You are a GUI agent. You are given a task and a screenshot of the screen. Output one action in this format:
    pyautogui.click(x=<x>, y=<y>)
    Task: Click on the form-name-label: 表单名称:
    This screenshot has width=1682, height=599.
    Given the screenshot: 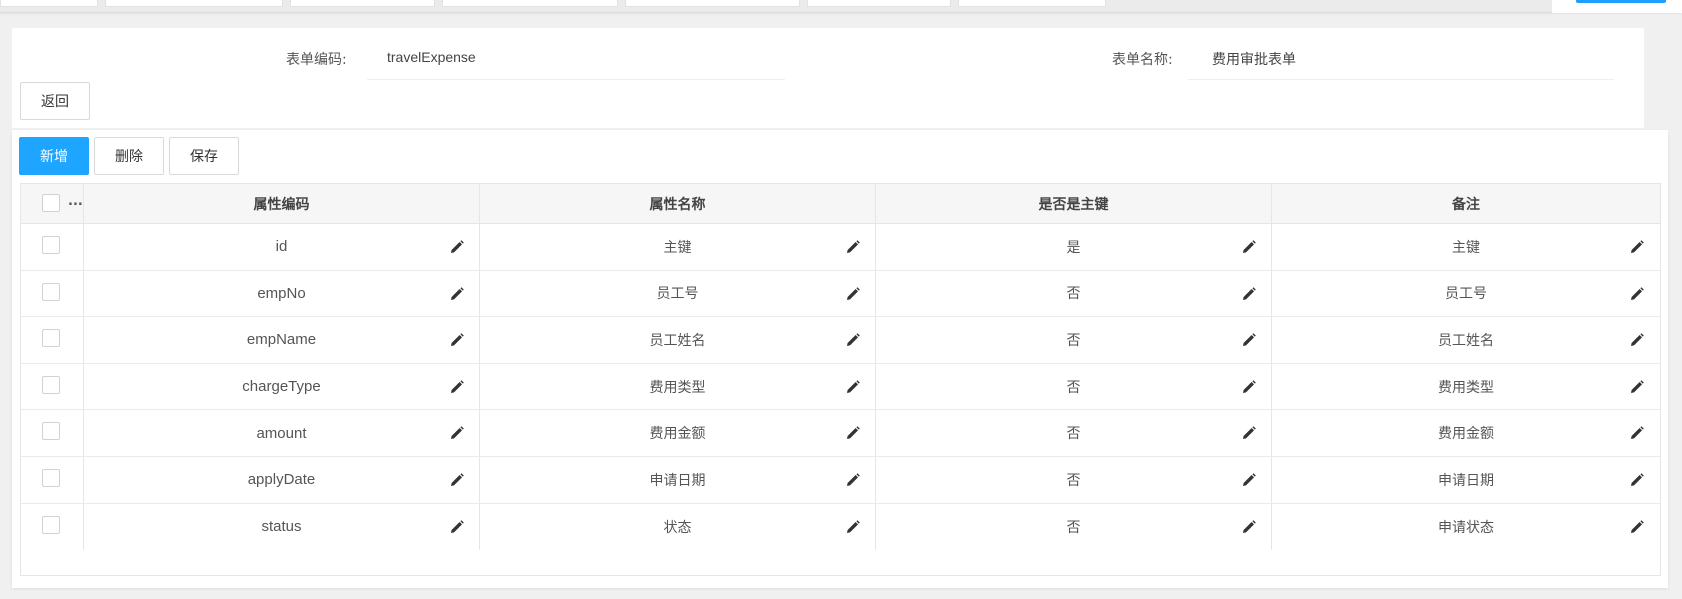 What is the action you would take?
    pyautogui.click(x=1142, y=60)
    